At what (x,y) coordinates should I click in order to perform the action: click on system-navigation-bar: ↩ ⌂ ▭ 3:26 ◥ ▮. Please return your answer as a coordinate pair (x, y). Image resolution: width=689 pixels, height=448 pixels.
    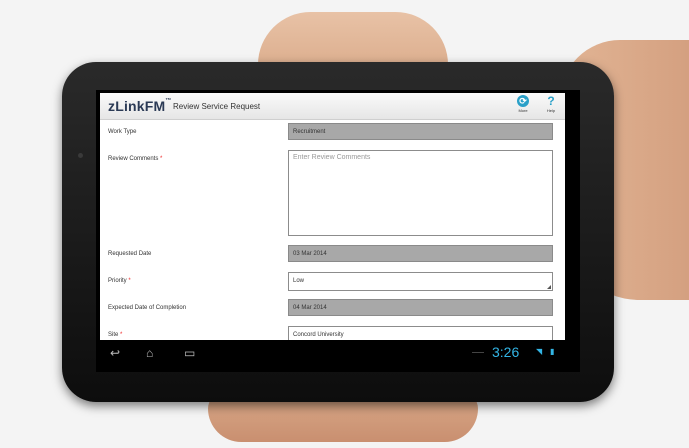
    Looking at the image, I should click on (332, 353).